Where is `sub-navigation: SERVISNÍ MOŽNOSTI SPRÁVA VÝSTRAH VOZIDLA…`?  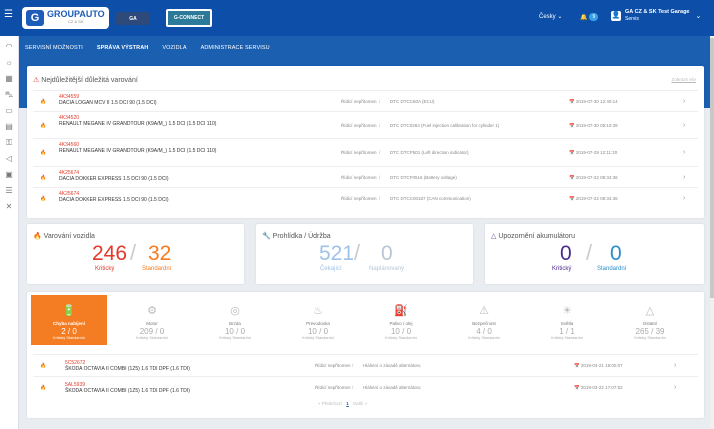
sub-navigation: SERVISNÍ MOŽNOSTI SPRÁVA VÝSTRAH VOZIDLA… is located at coordinates (366, 48).